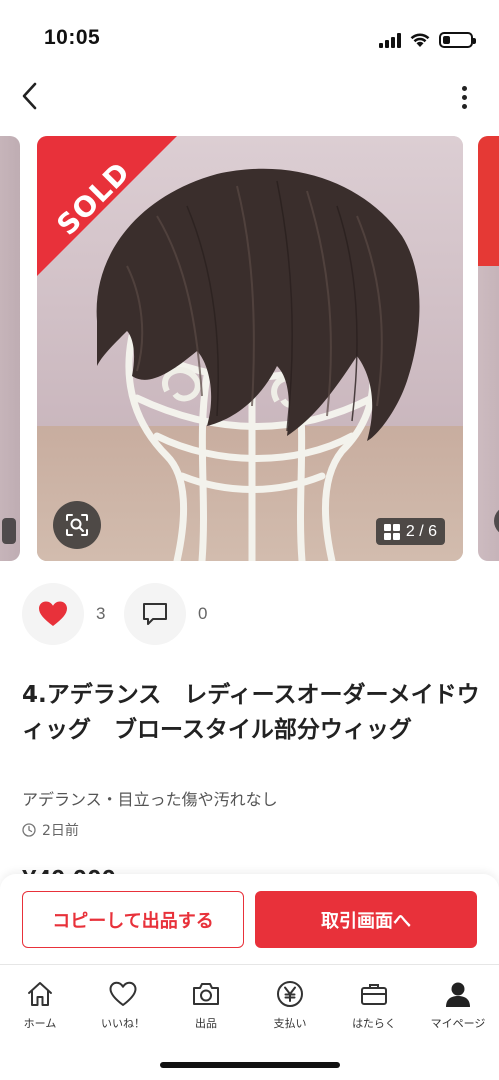 The height and width of the screenshot is (1080, 499). I want to click on zoom-button, so click(77, 525).